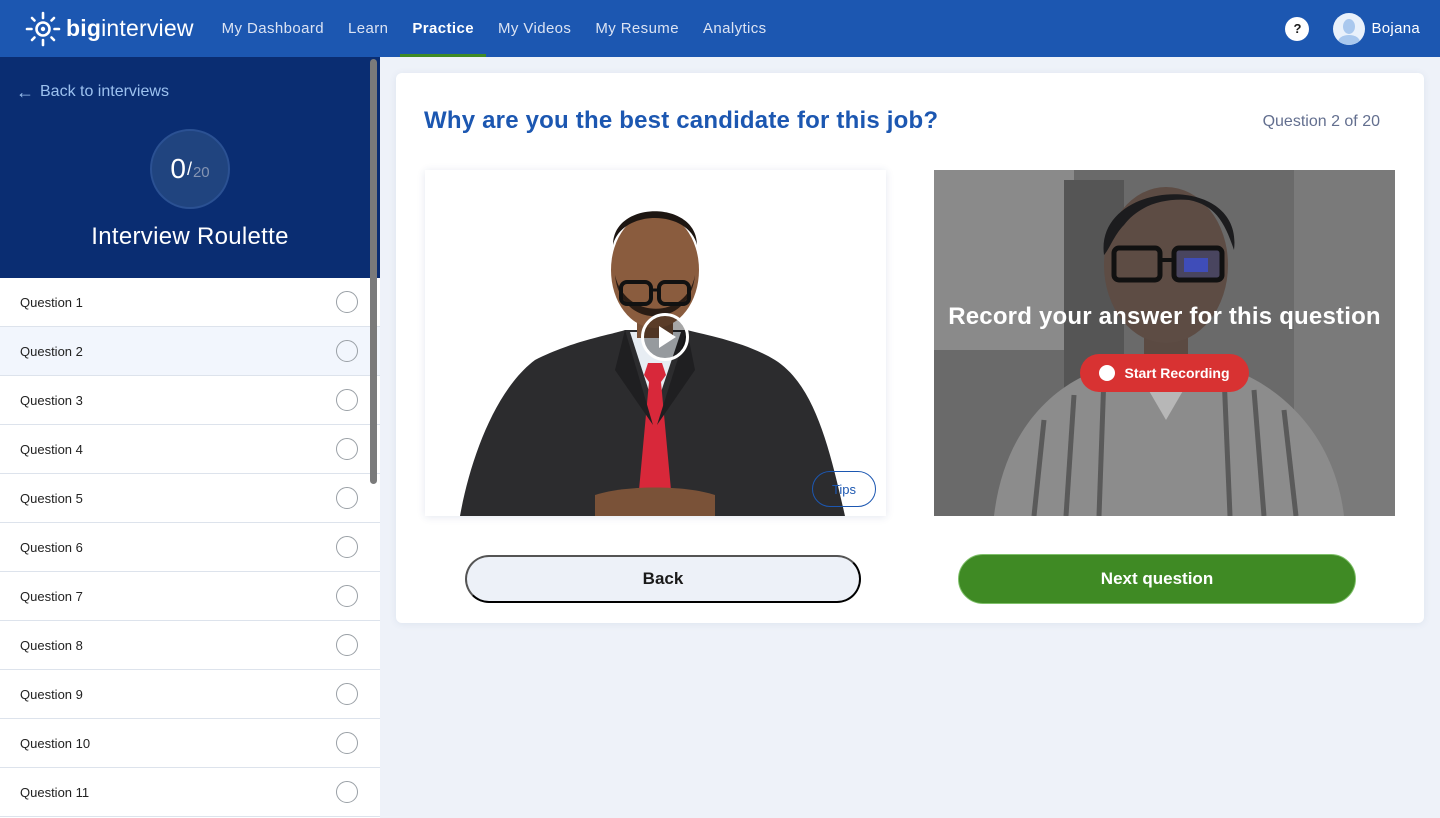 This screenshot has height=818, width=1440. Describe the element at coordinates (201, 172) in the screenshot. I see `progress-total: 20` at that location.